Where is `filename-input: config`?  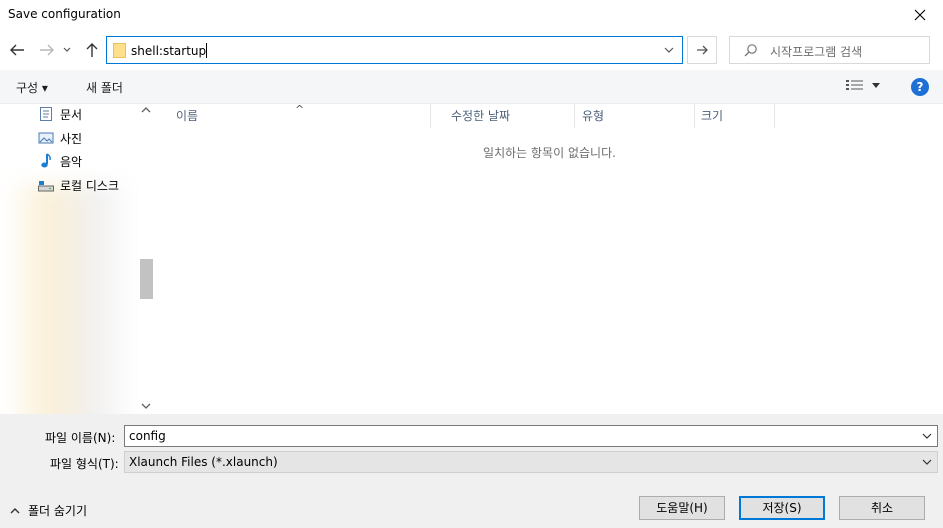
filename-input: config is located at coordinates (531, 436).